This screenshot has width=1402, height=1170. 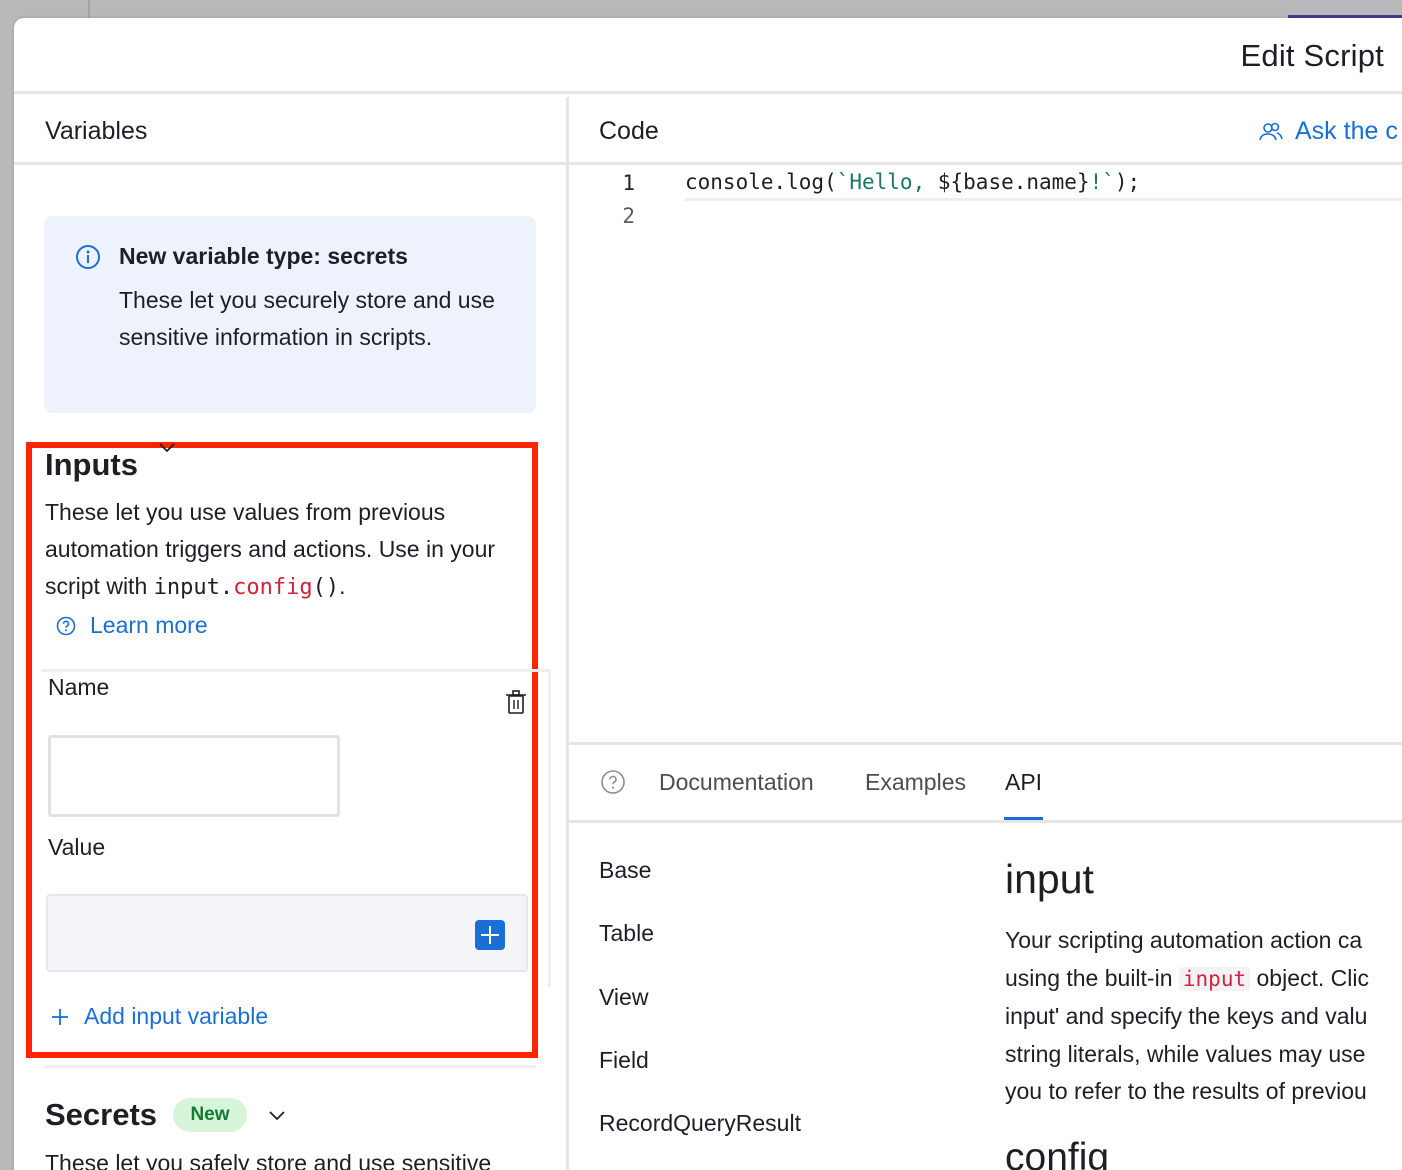 I want to click on variables-header: Variables, so click(x=290, y=131).